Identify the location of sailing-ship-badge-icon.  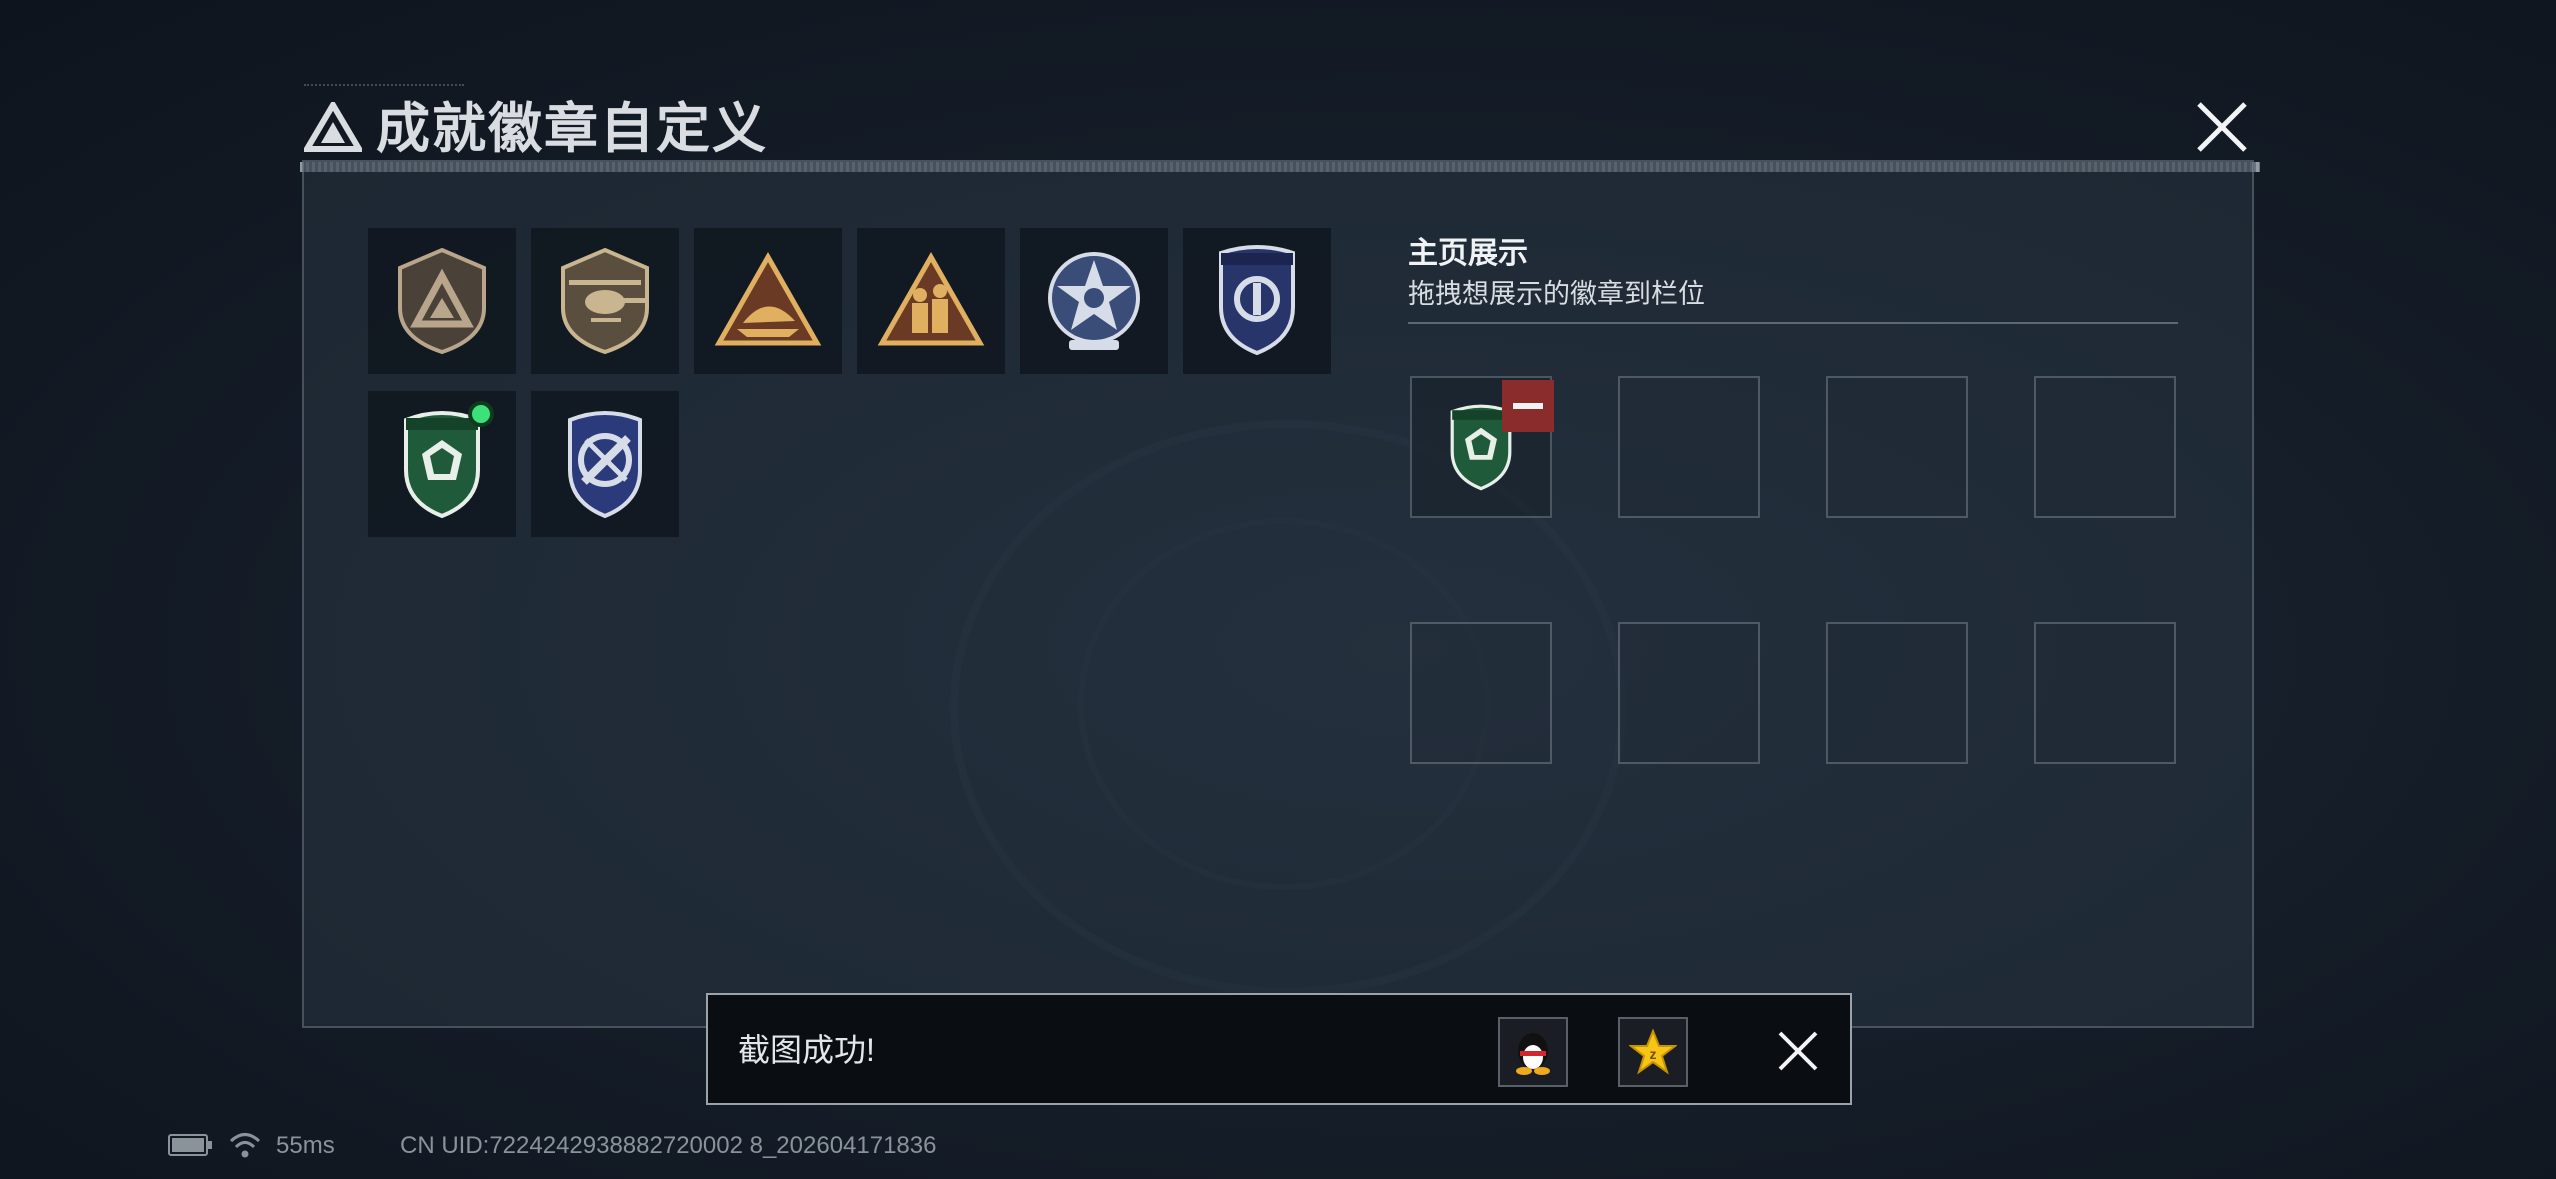
(768, 298).